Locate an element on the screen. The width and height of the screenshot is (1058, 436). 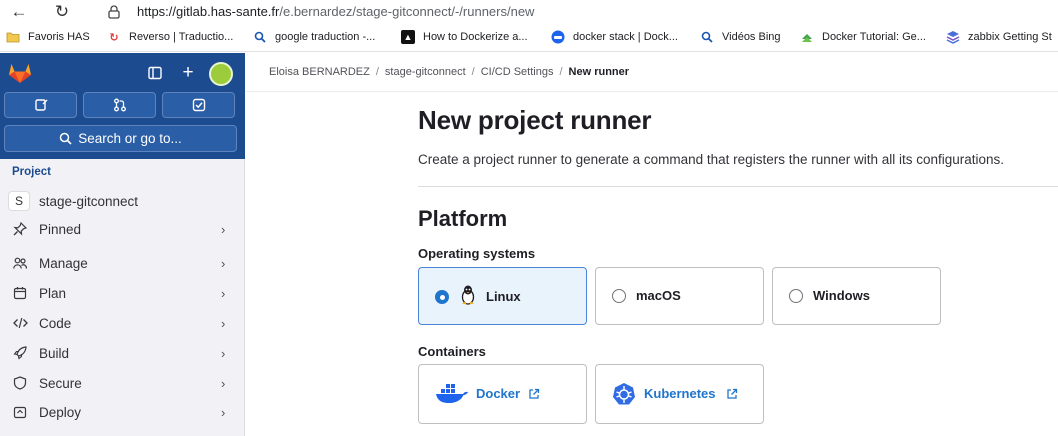
os-option-windows: Windows is located at coordinates (856, 296).